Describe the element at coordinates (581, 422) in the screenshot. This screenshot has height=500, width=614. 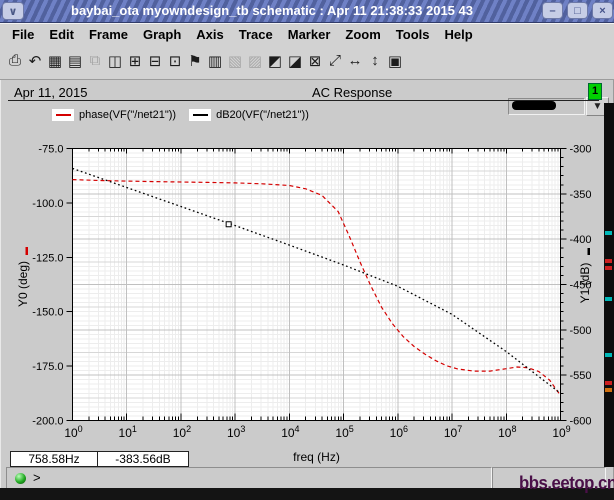
I see `svg-text: -600` at that location.